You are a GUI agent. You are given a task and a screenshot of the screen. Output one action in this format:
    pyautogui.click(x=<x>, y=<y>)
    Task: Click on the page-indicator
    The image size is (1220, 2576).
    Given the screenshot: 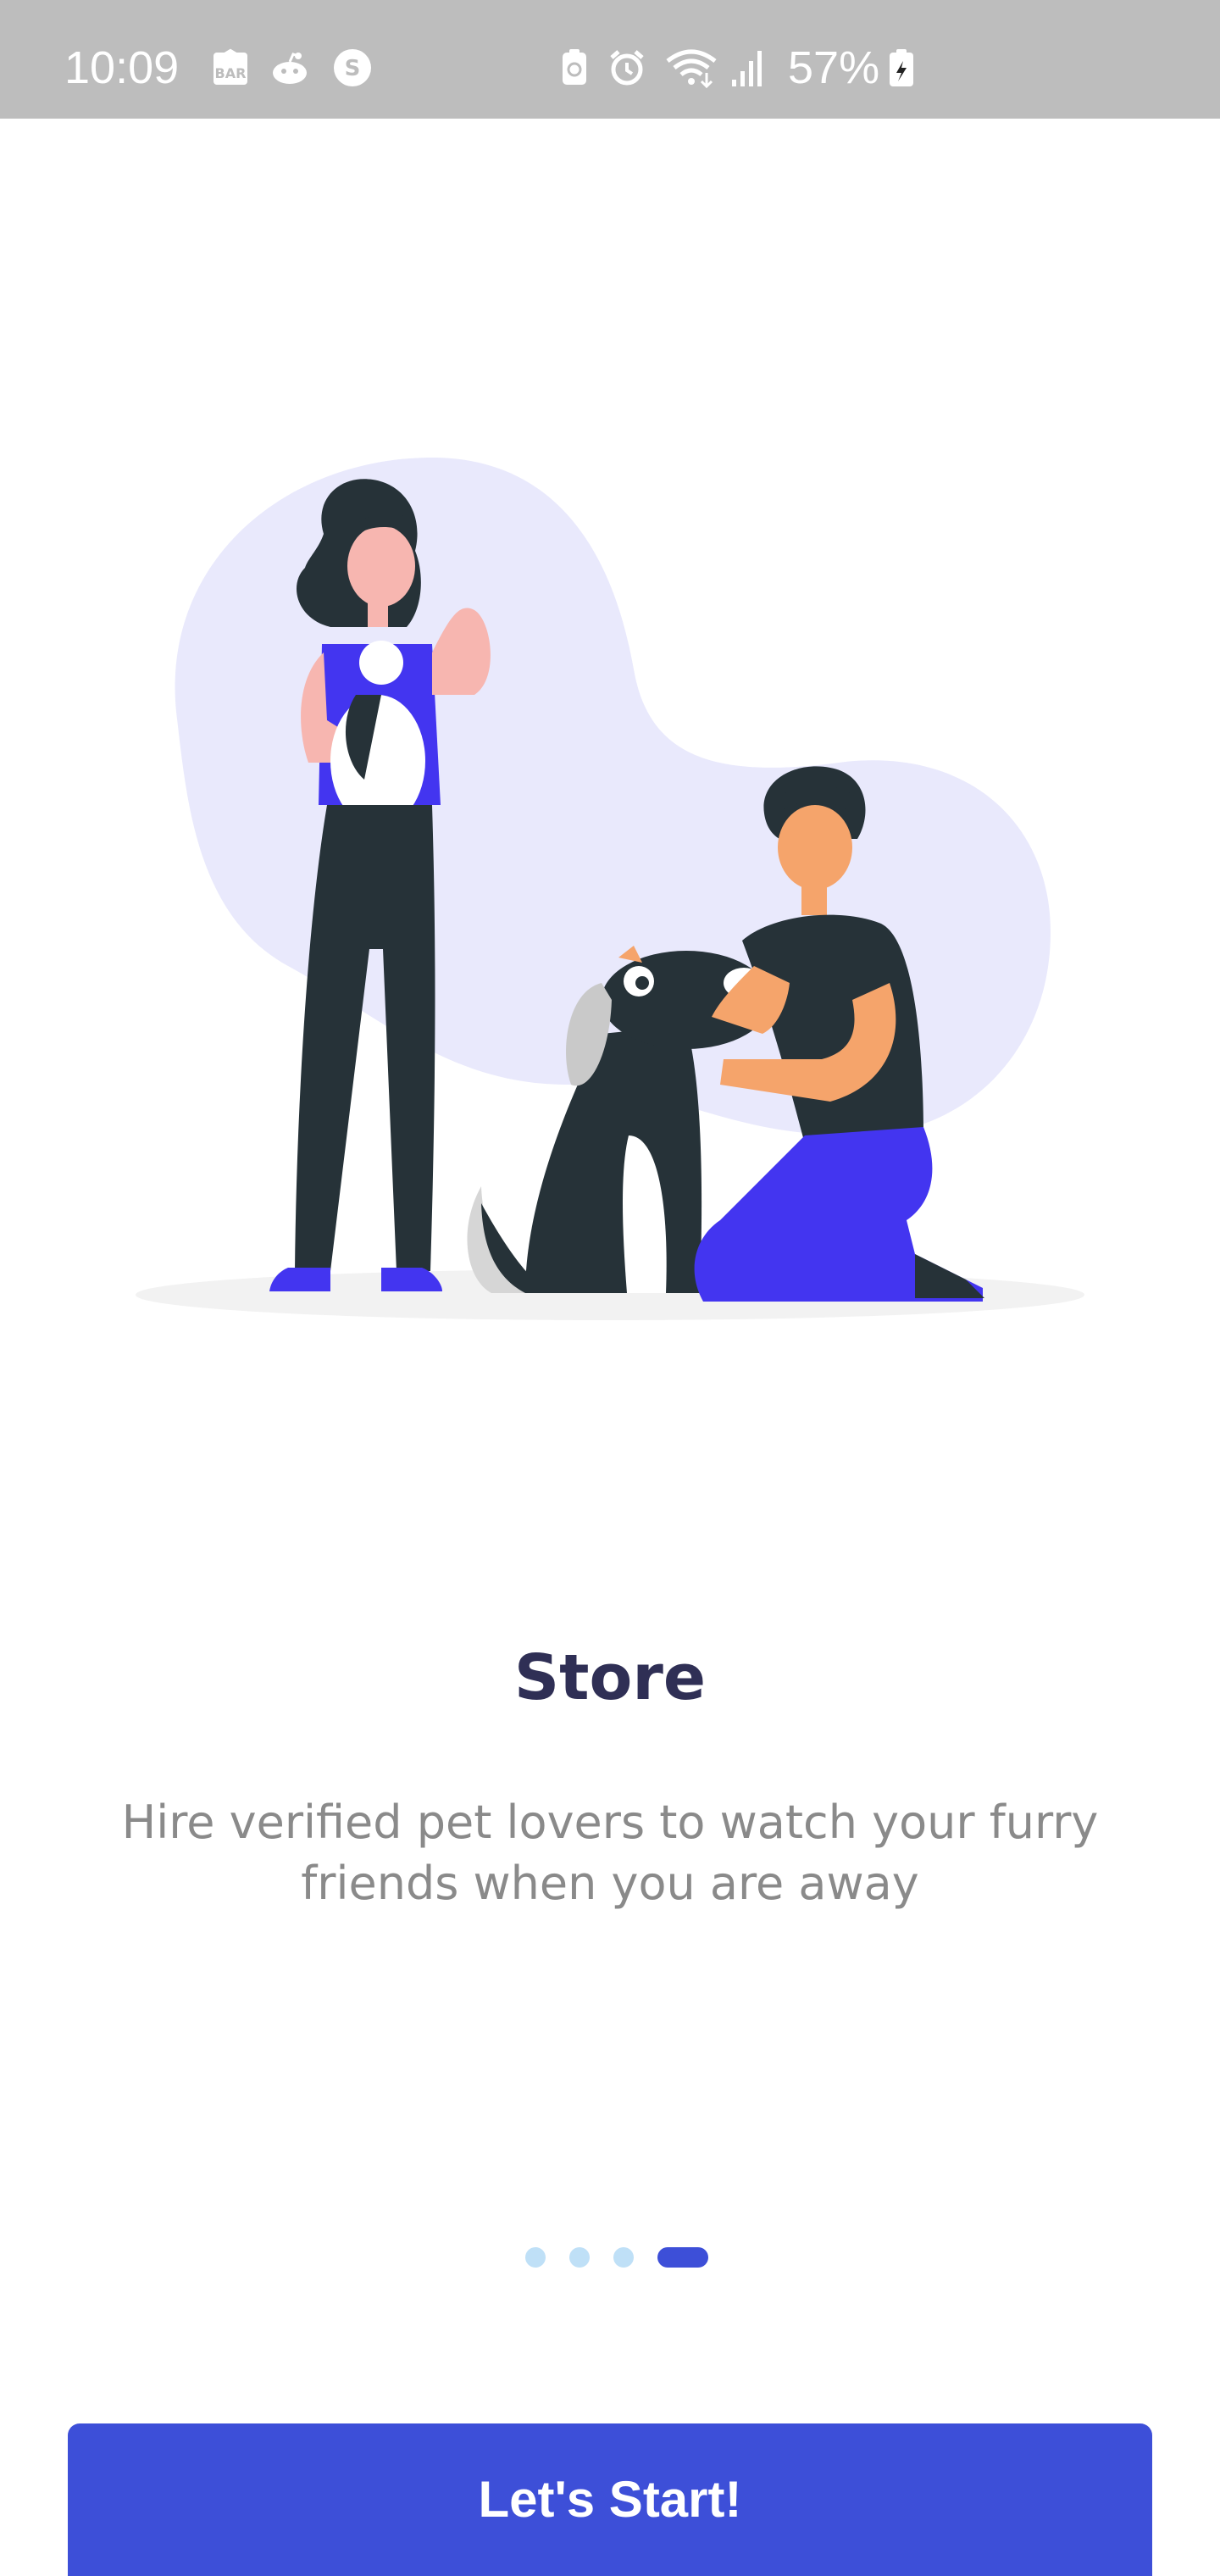 What is the action you would take?
    pyautogui.click(x=616, y=2257)
    